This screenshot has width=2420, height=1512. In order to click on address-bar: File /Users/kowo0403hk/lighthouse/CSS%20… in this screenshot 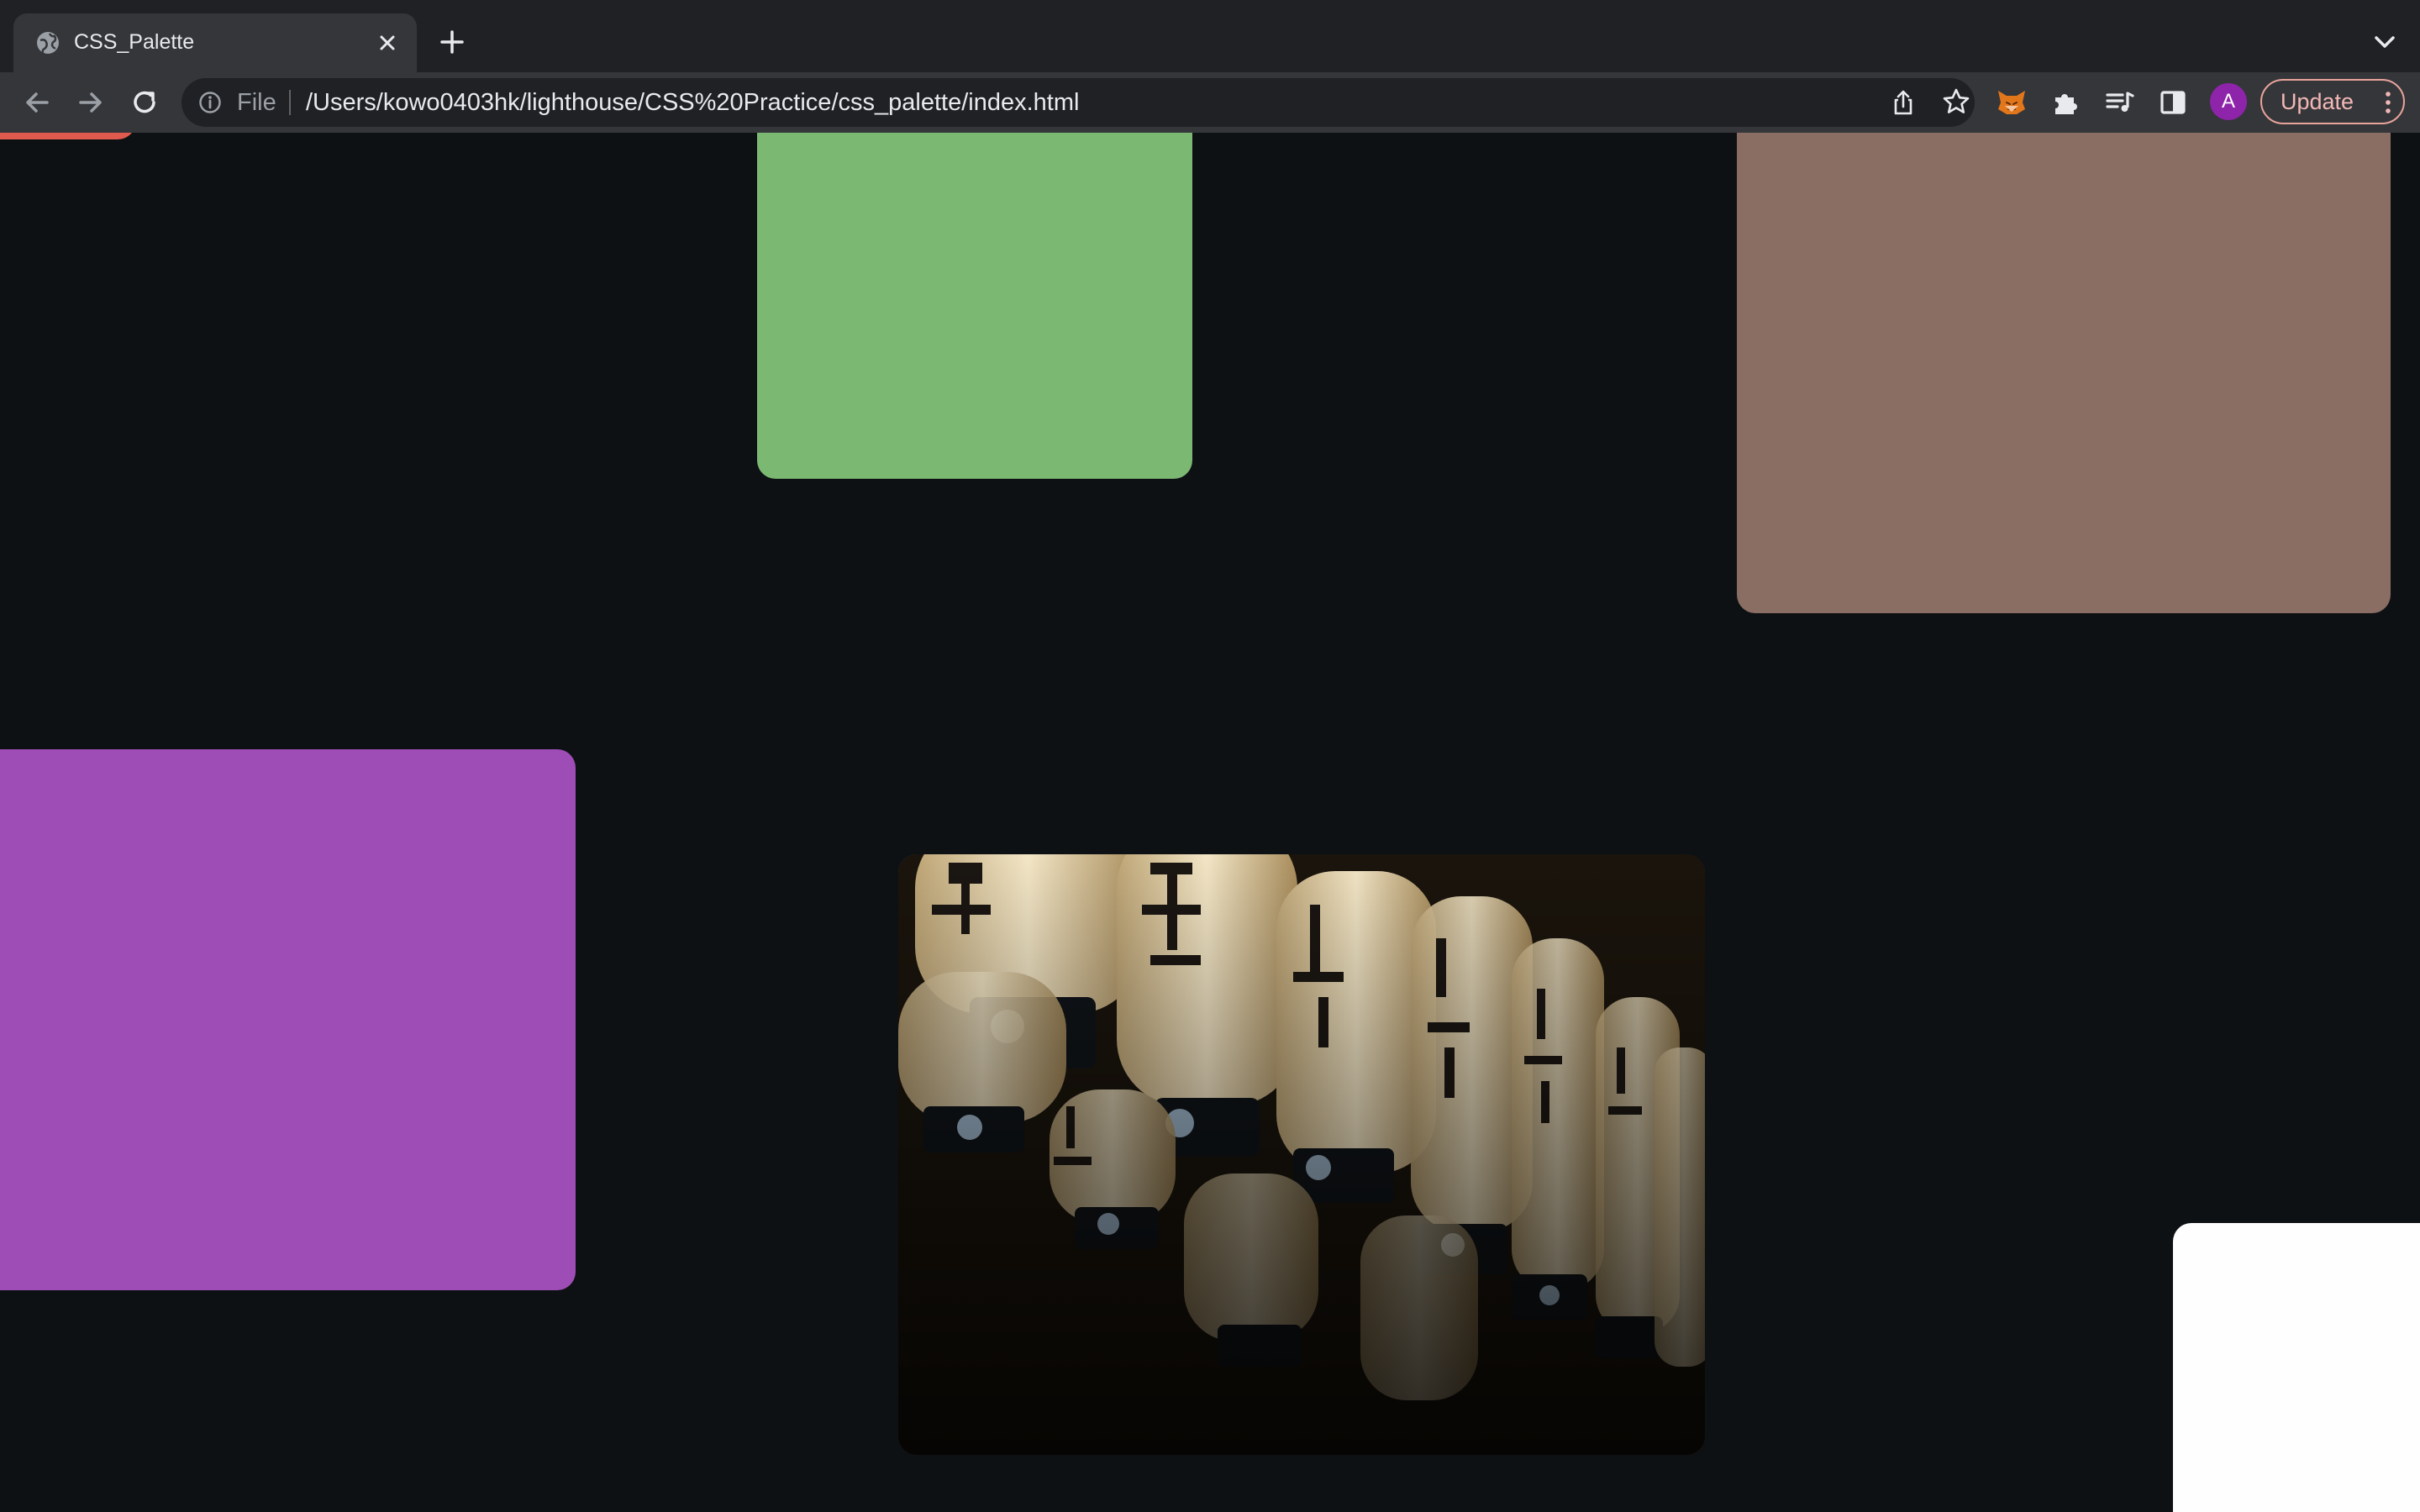, I will do `click(1078, 102)`.